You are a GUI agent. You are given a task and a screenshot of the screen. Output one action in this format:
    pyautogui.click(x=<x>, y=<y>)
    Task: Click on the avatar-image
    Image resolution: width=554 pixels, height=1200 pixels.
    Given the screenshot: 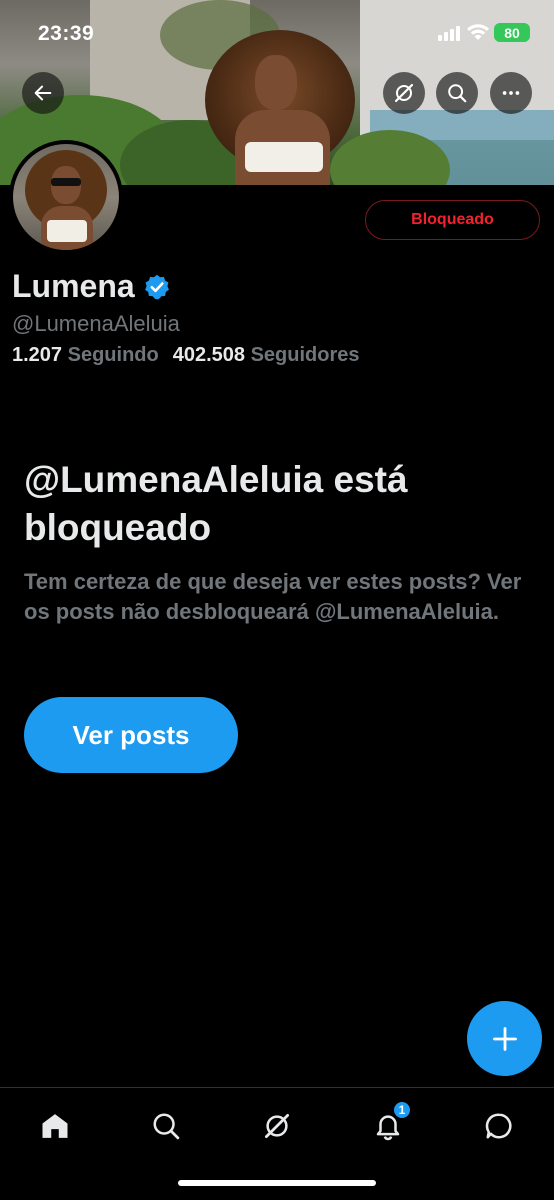 What is the action you would take?
    pyautogui.click(x=66, y=197)
    